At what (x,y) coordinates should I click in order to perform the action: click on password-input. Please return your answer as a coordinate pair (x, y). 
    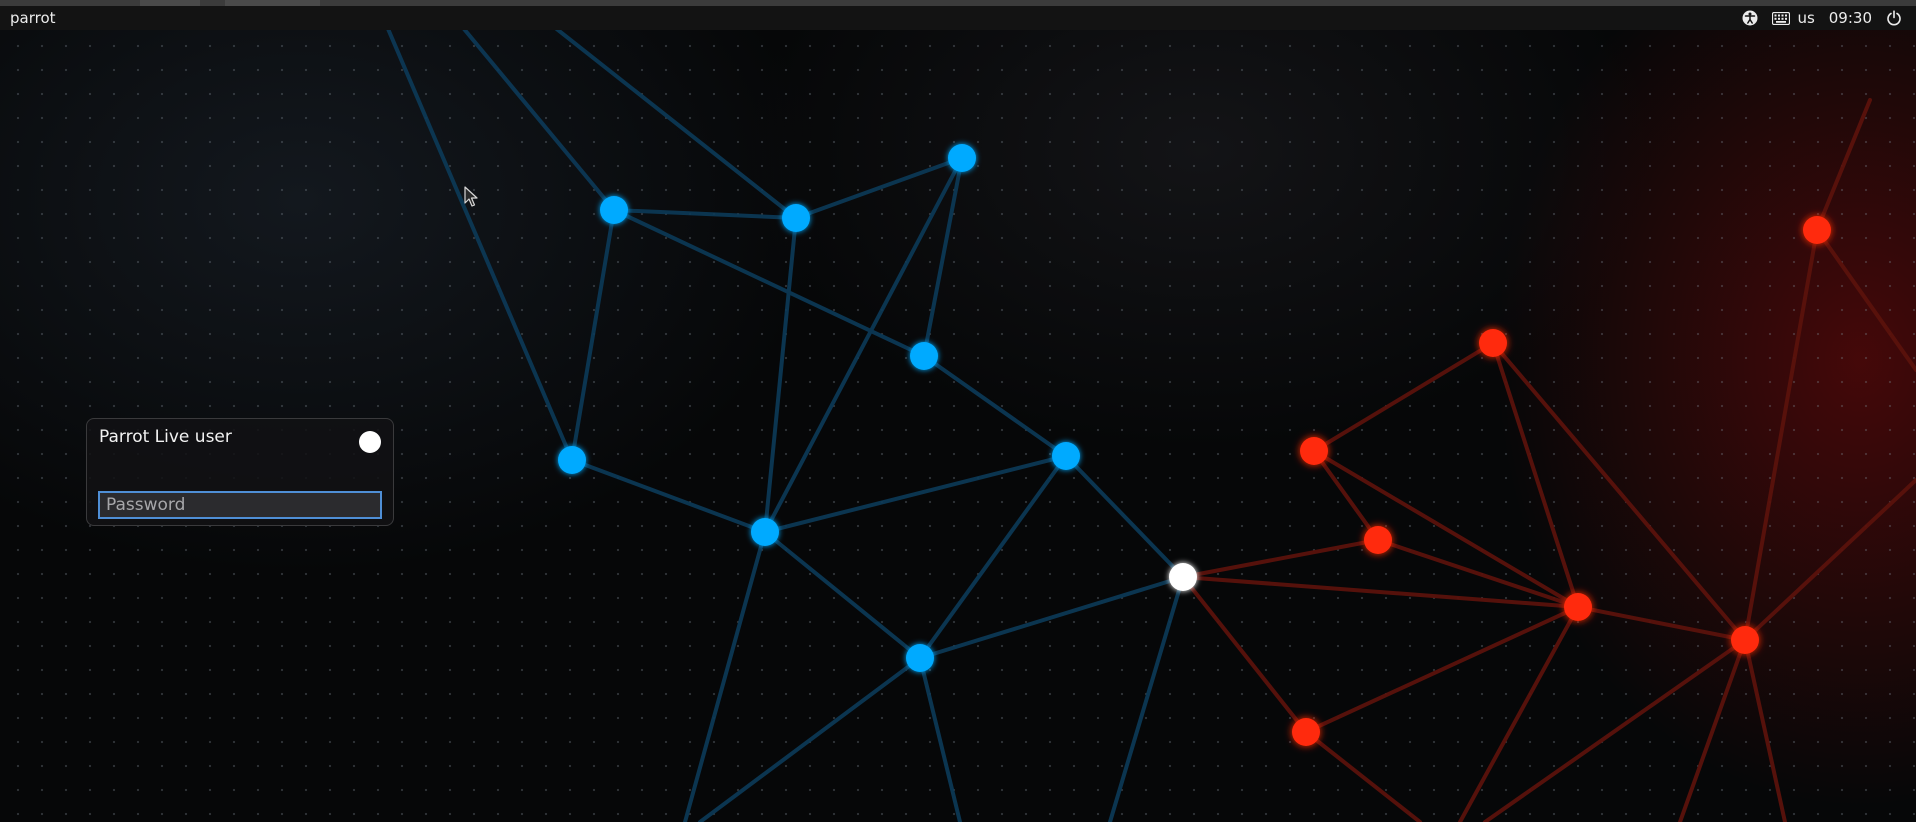
    Looking at the image, I should click on (240, 505).